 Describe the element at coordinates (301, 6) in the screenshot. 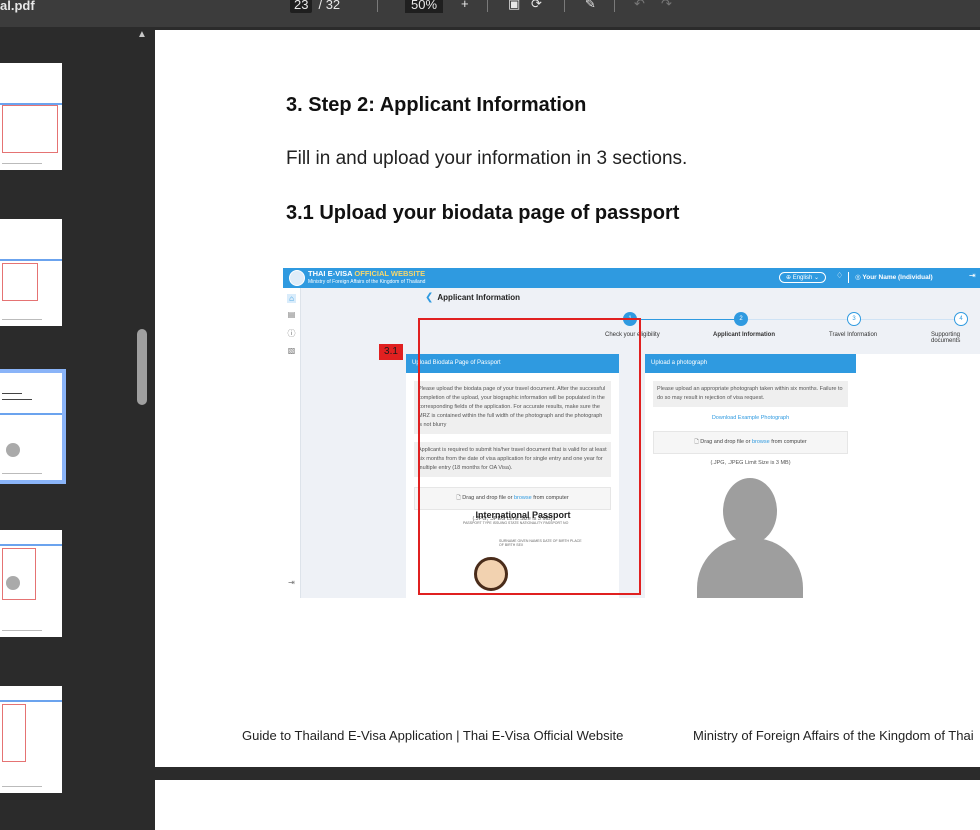

I see `page-number-input: 23` at that location.